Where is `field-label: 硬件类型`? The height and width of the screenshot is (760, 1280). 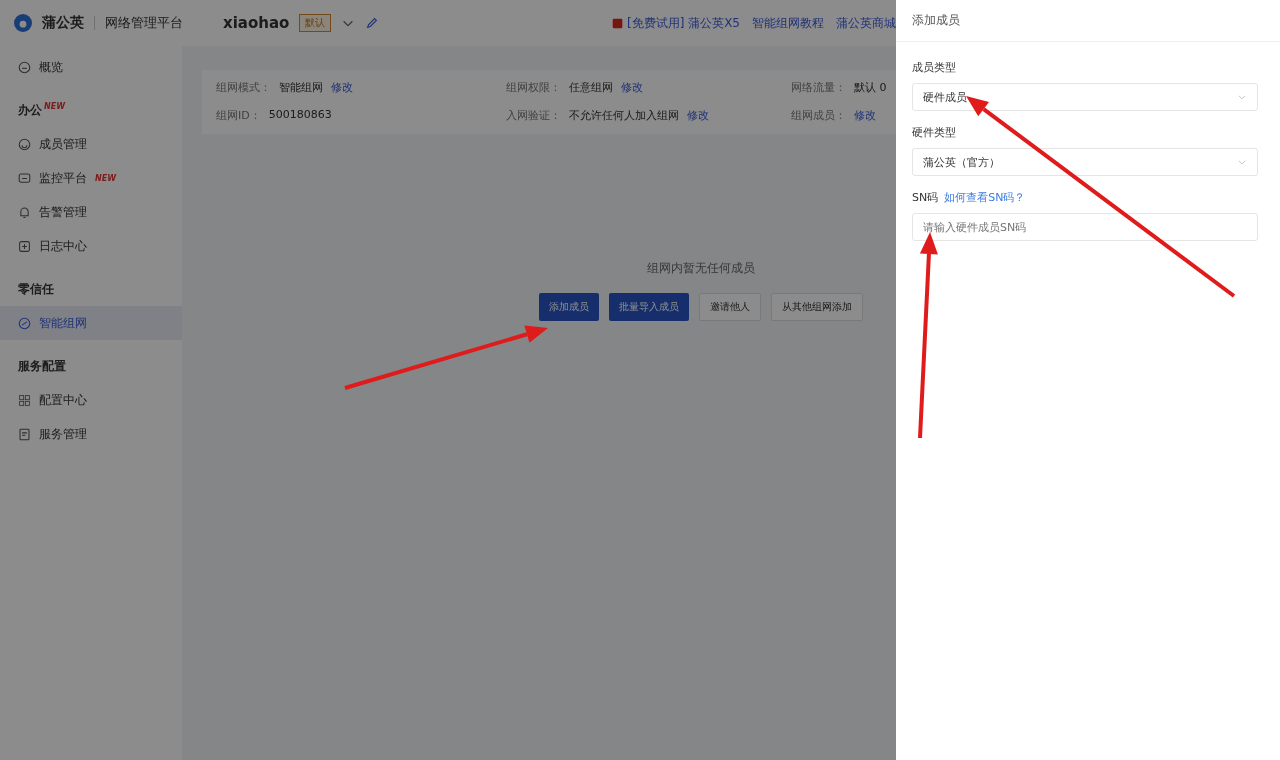 field-label: 硬件类型 is located at coordinates (934, 132).